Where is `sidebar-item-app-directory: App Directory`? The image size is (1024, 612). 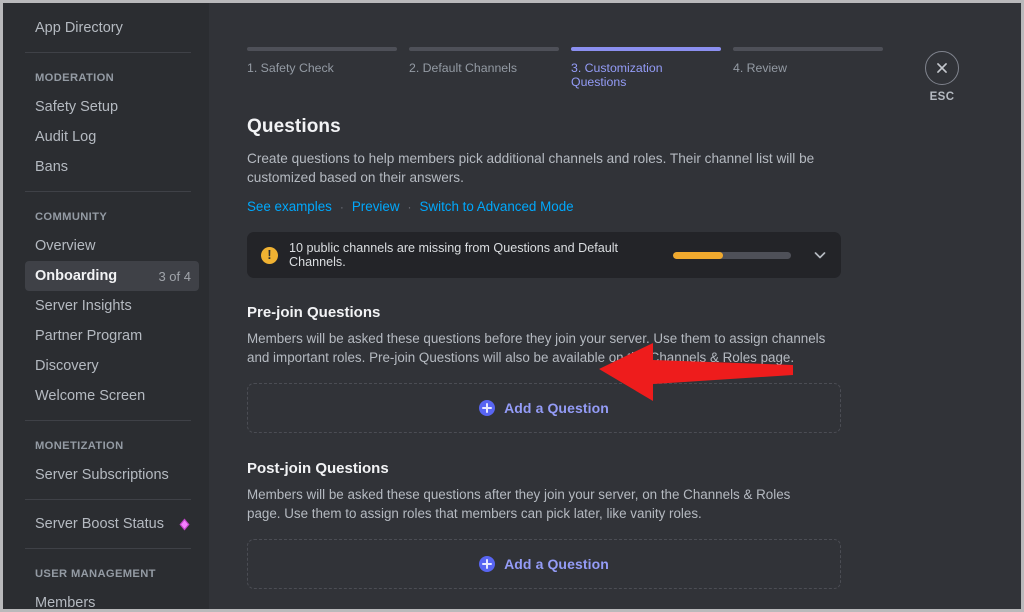
sidebar-item-app-directory: App Directory is located at coordinates (112, 28).